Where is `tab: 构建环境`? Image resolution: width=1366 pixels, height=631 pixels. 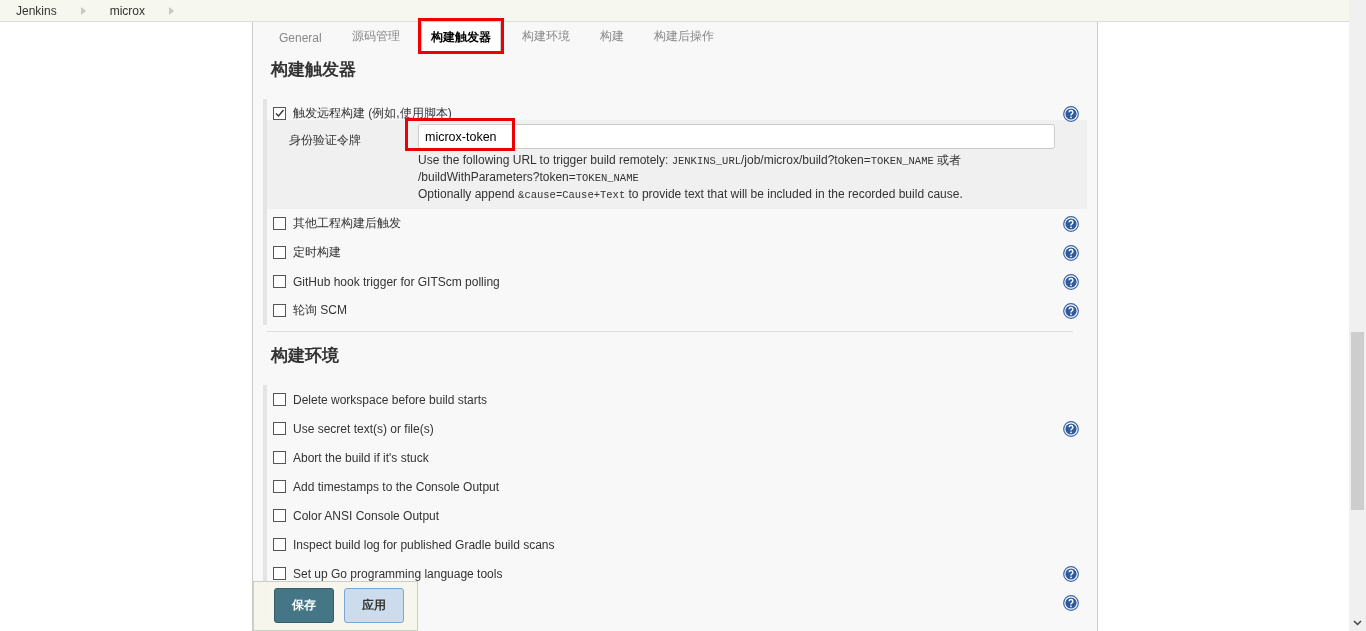
tab: 构建环境 is located at coordinates (545, 35).